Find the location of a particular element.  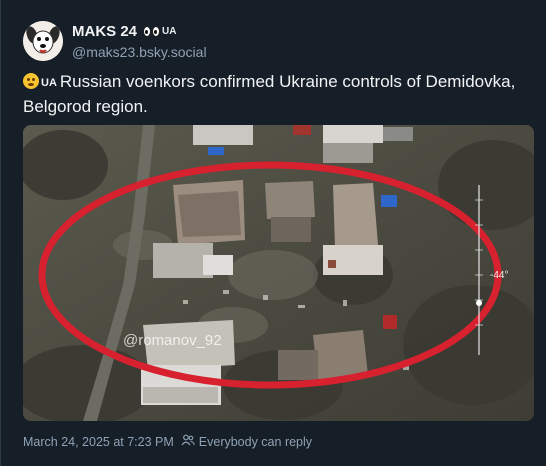

reply-setting: Everybody can reply is located at coordinates (255, 442).